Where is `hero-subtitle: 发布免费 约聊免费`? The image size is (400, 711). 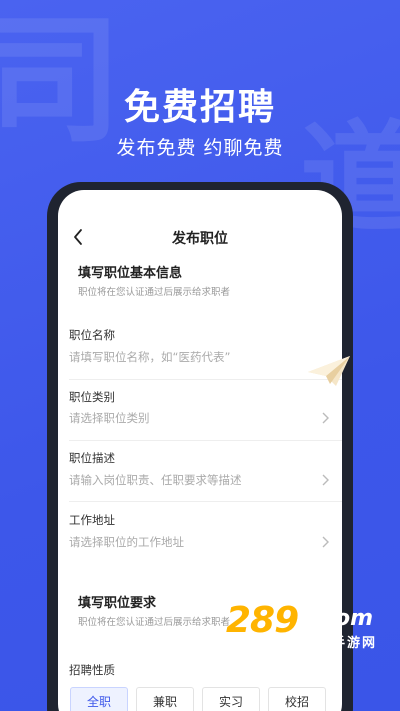 hero-subtitle: 发布免费 约聊免费 is located at coordinates (200, 148).